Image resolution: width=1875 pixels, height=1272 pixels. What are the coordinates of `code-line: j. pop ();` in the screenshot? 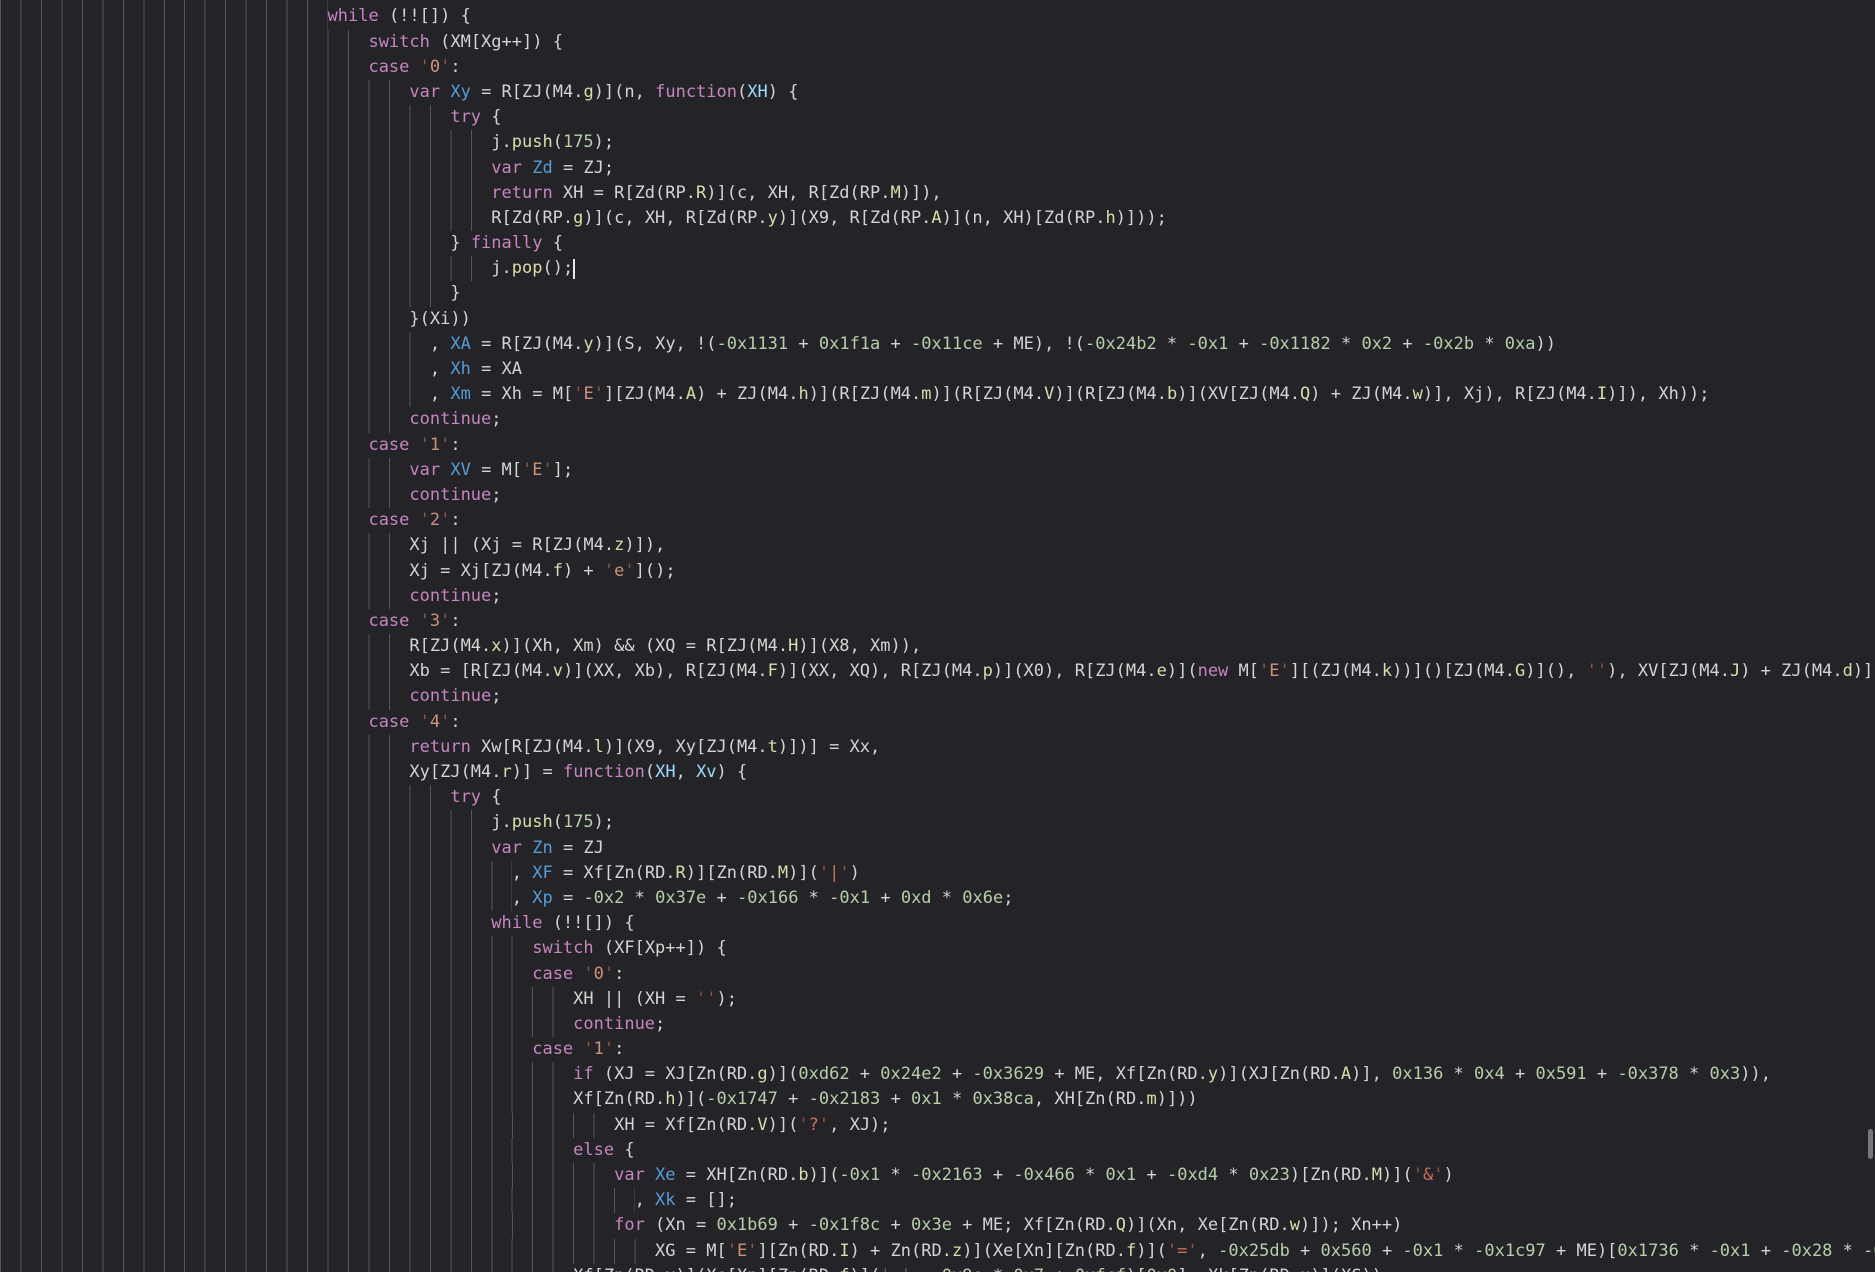 It's located at (937, 269).